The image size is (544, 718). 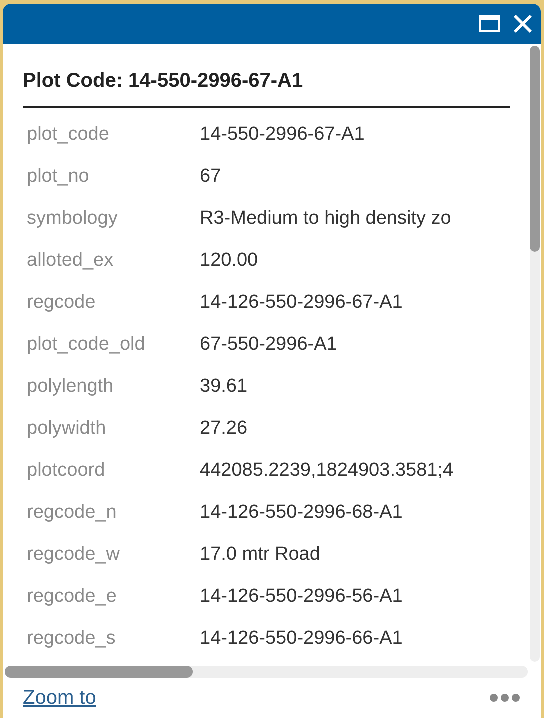 What do you see at coordinates (266, 672) in the screenshot?
I see `horizontal-scrollbar` at bounding box center [266, 672].